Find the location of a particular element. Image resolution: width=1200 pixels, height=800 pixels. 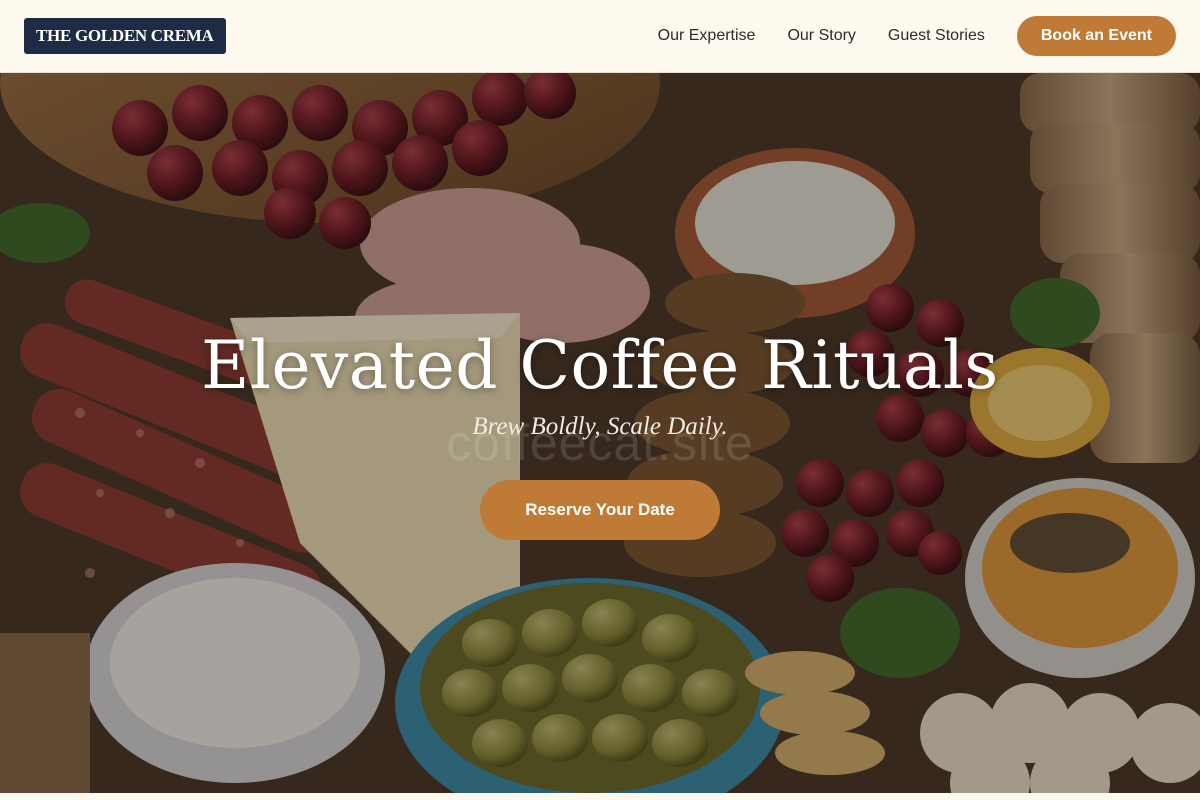

page-bottom-strip is located at coordinates (600, 796).